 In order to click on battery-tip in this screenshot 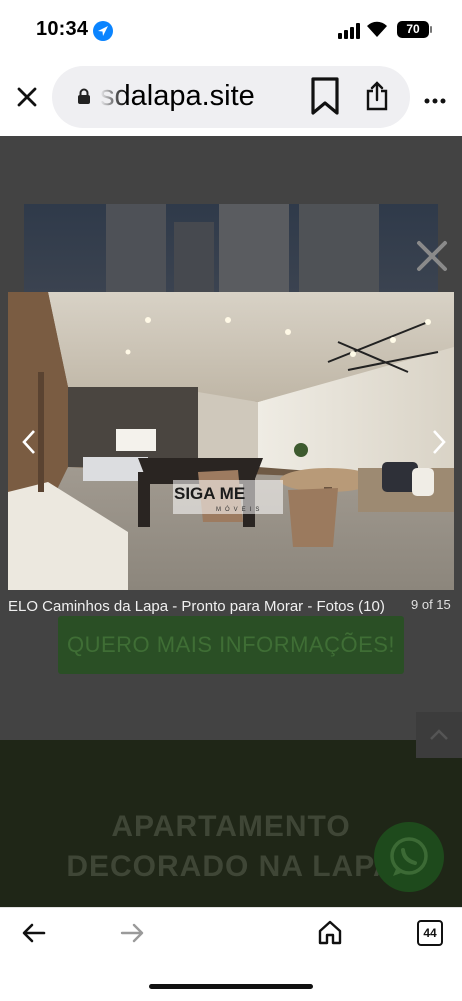, I will do `click(431, 29)`.